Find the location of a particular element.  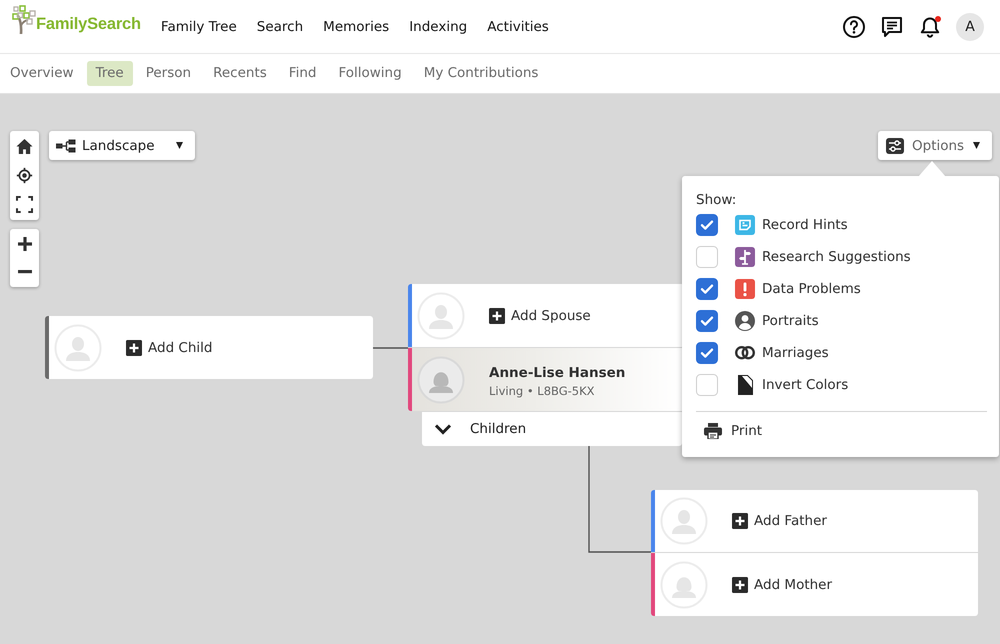

subnav-tab: Person is located at coordinates (168, 73).